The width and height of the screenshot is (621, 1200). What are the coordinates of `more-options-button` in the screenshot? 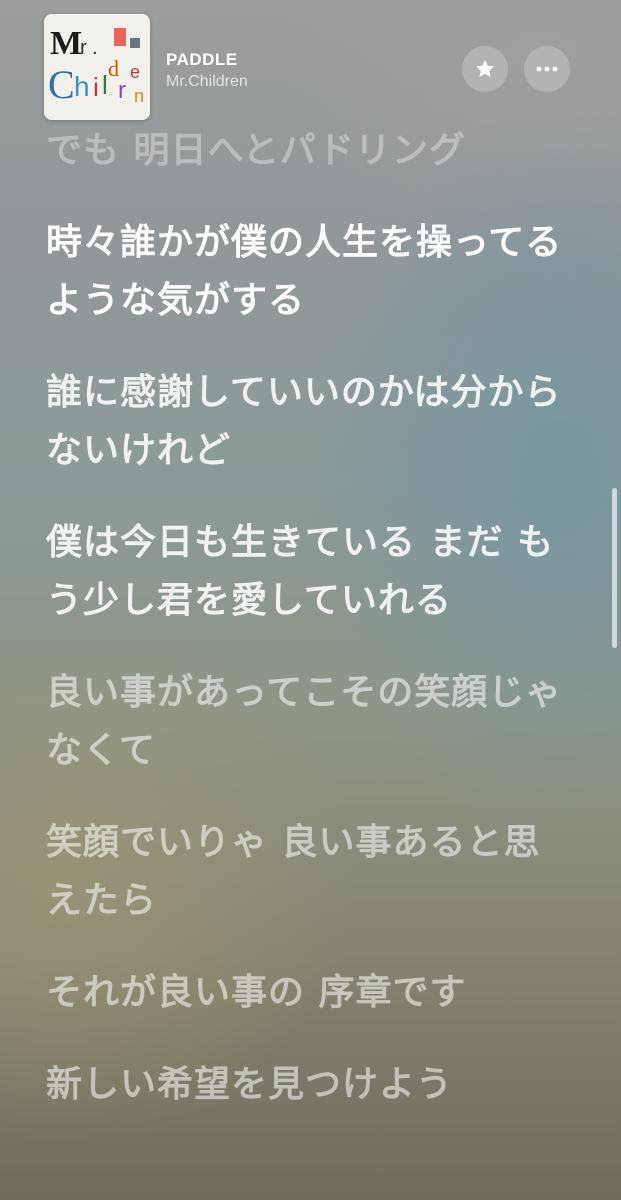 It's located at (547, 69).